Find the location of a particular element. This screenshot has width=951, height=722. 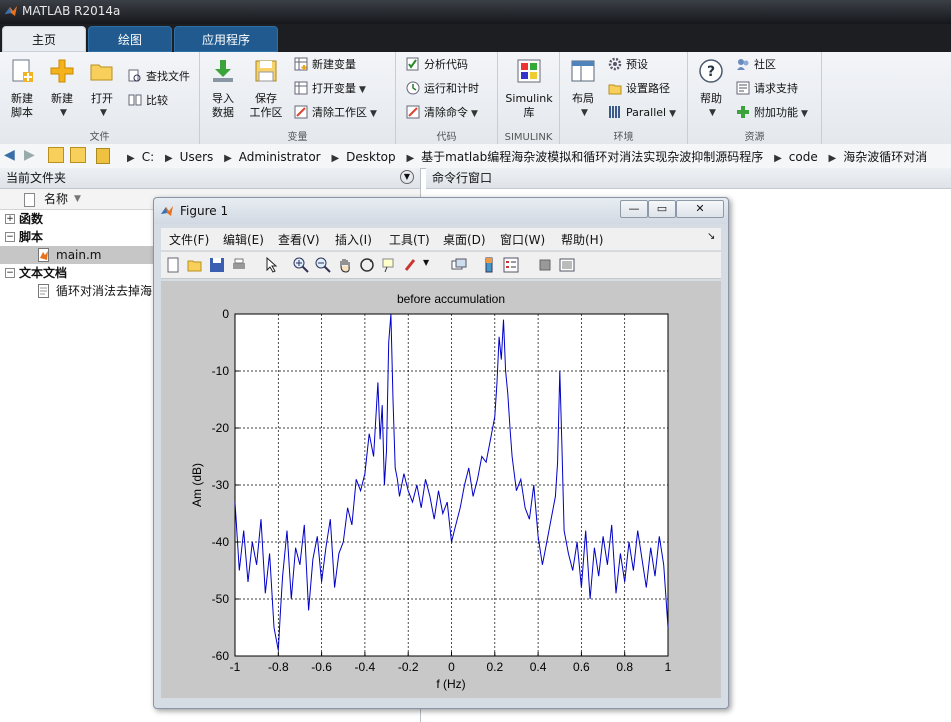

chart-title: before accumulation is located at coordinates (451, 299).